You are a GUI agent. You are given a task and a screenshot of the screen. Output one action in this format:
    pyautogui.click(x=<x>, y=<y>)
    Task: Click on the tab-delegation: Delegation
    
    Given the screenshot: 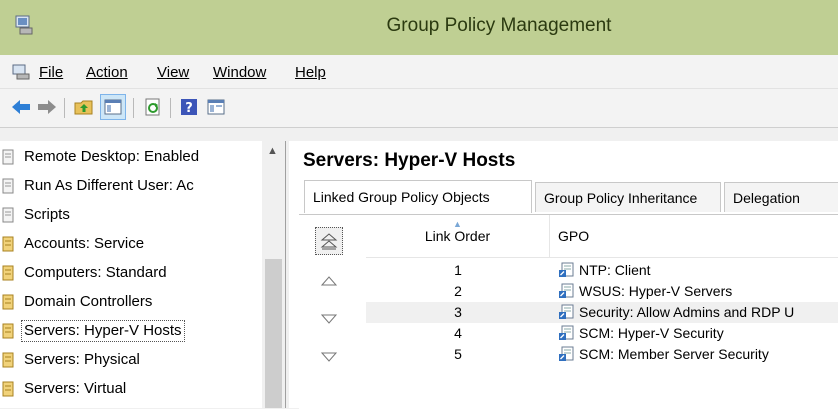 What is the action you would take?
    pyautogui.click(x=781, y=197)
    